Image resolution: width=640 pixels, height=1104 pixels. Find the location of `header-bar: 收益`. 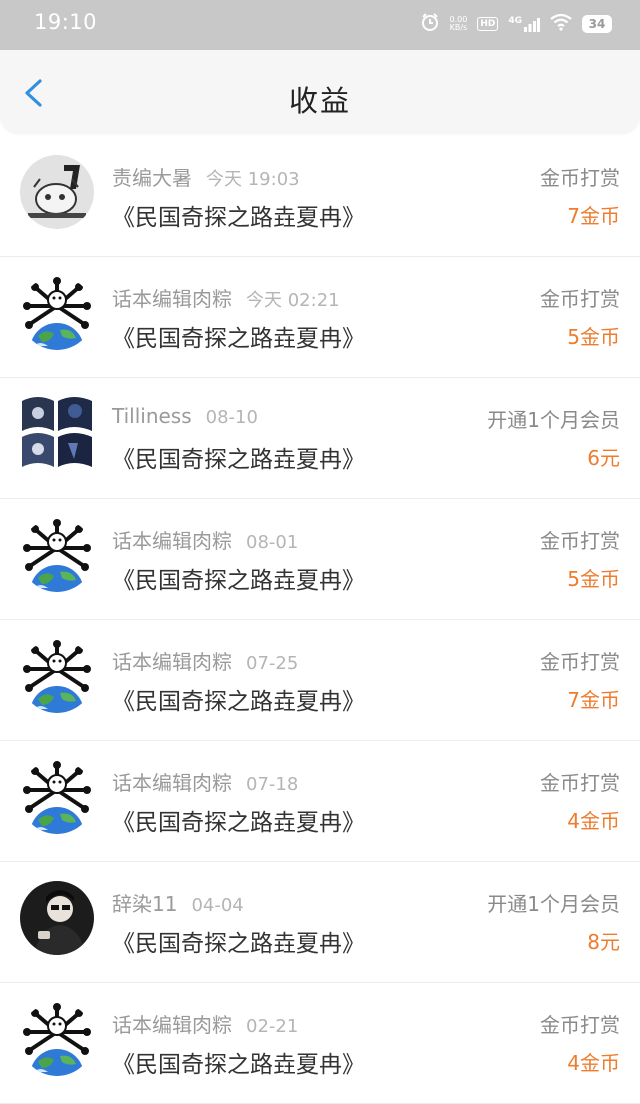

header-bar: 收益 is located at coordinates (320, 91).